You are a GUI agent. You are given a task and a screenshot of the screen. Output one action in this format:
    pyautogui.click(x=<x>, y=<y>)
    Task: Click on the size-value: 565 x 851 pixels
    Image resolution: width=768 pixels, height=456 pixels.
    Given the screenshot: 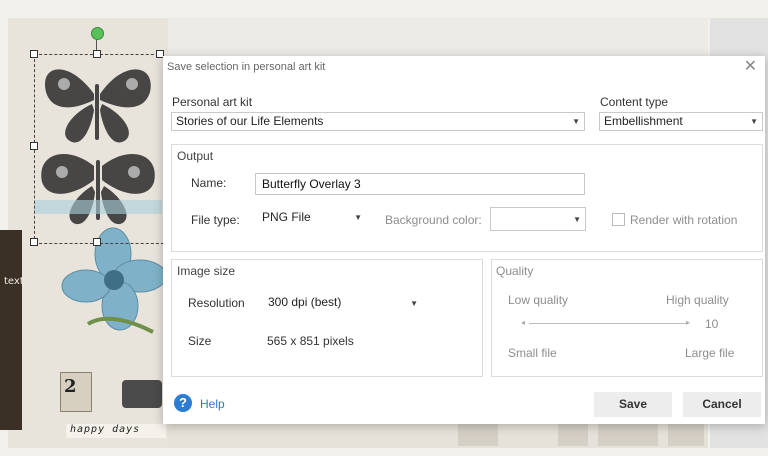 What is the action you would take?
    pyautogui.click(x=310, y=341)
    